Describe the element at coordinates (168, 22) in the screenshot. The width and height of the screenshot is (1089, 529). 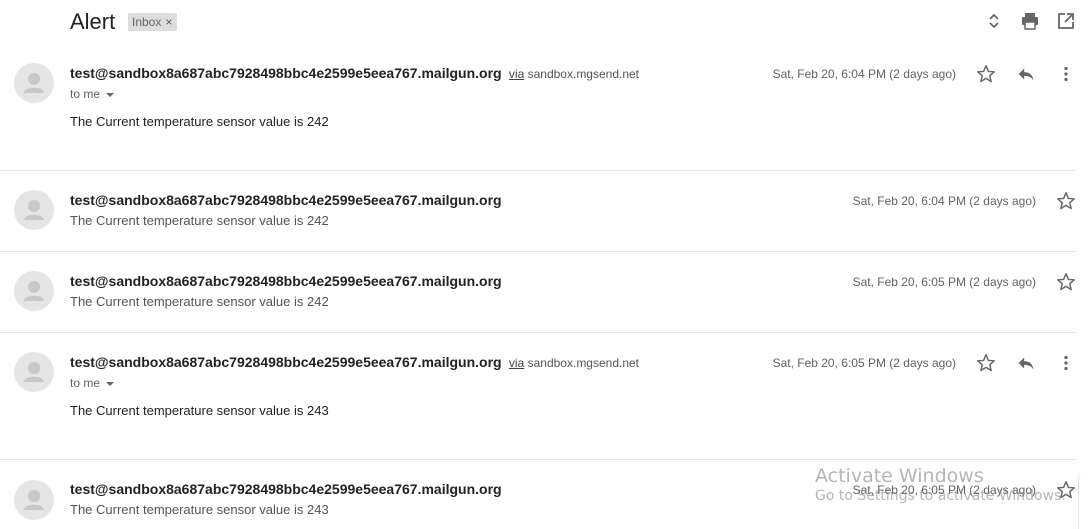
I see `remove-label-icon: ×` at that location.